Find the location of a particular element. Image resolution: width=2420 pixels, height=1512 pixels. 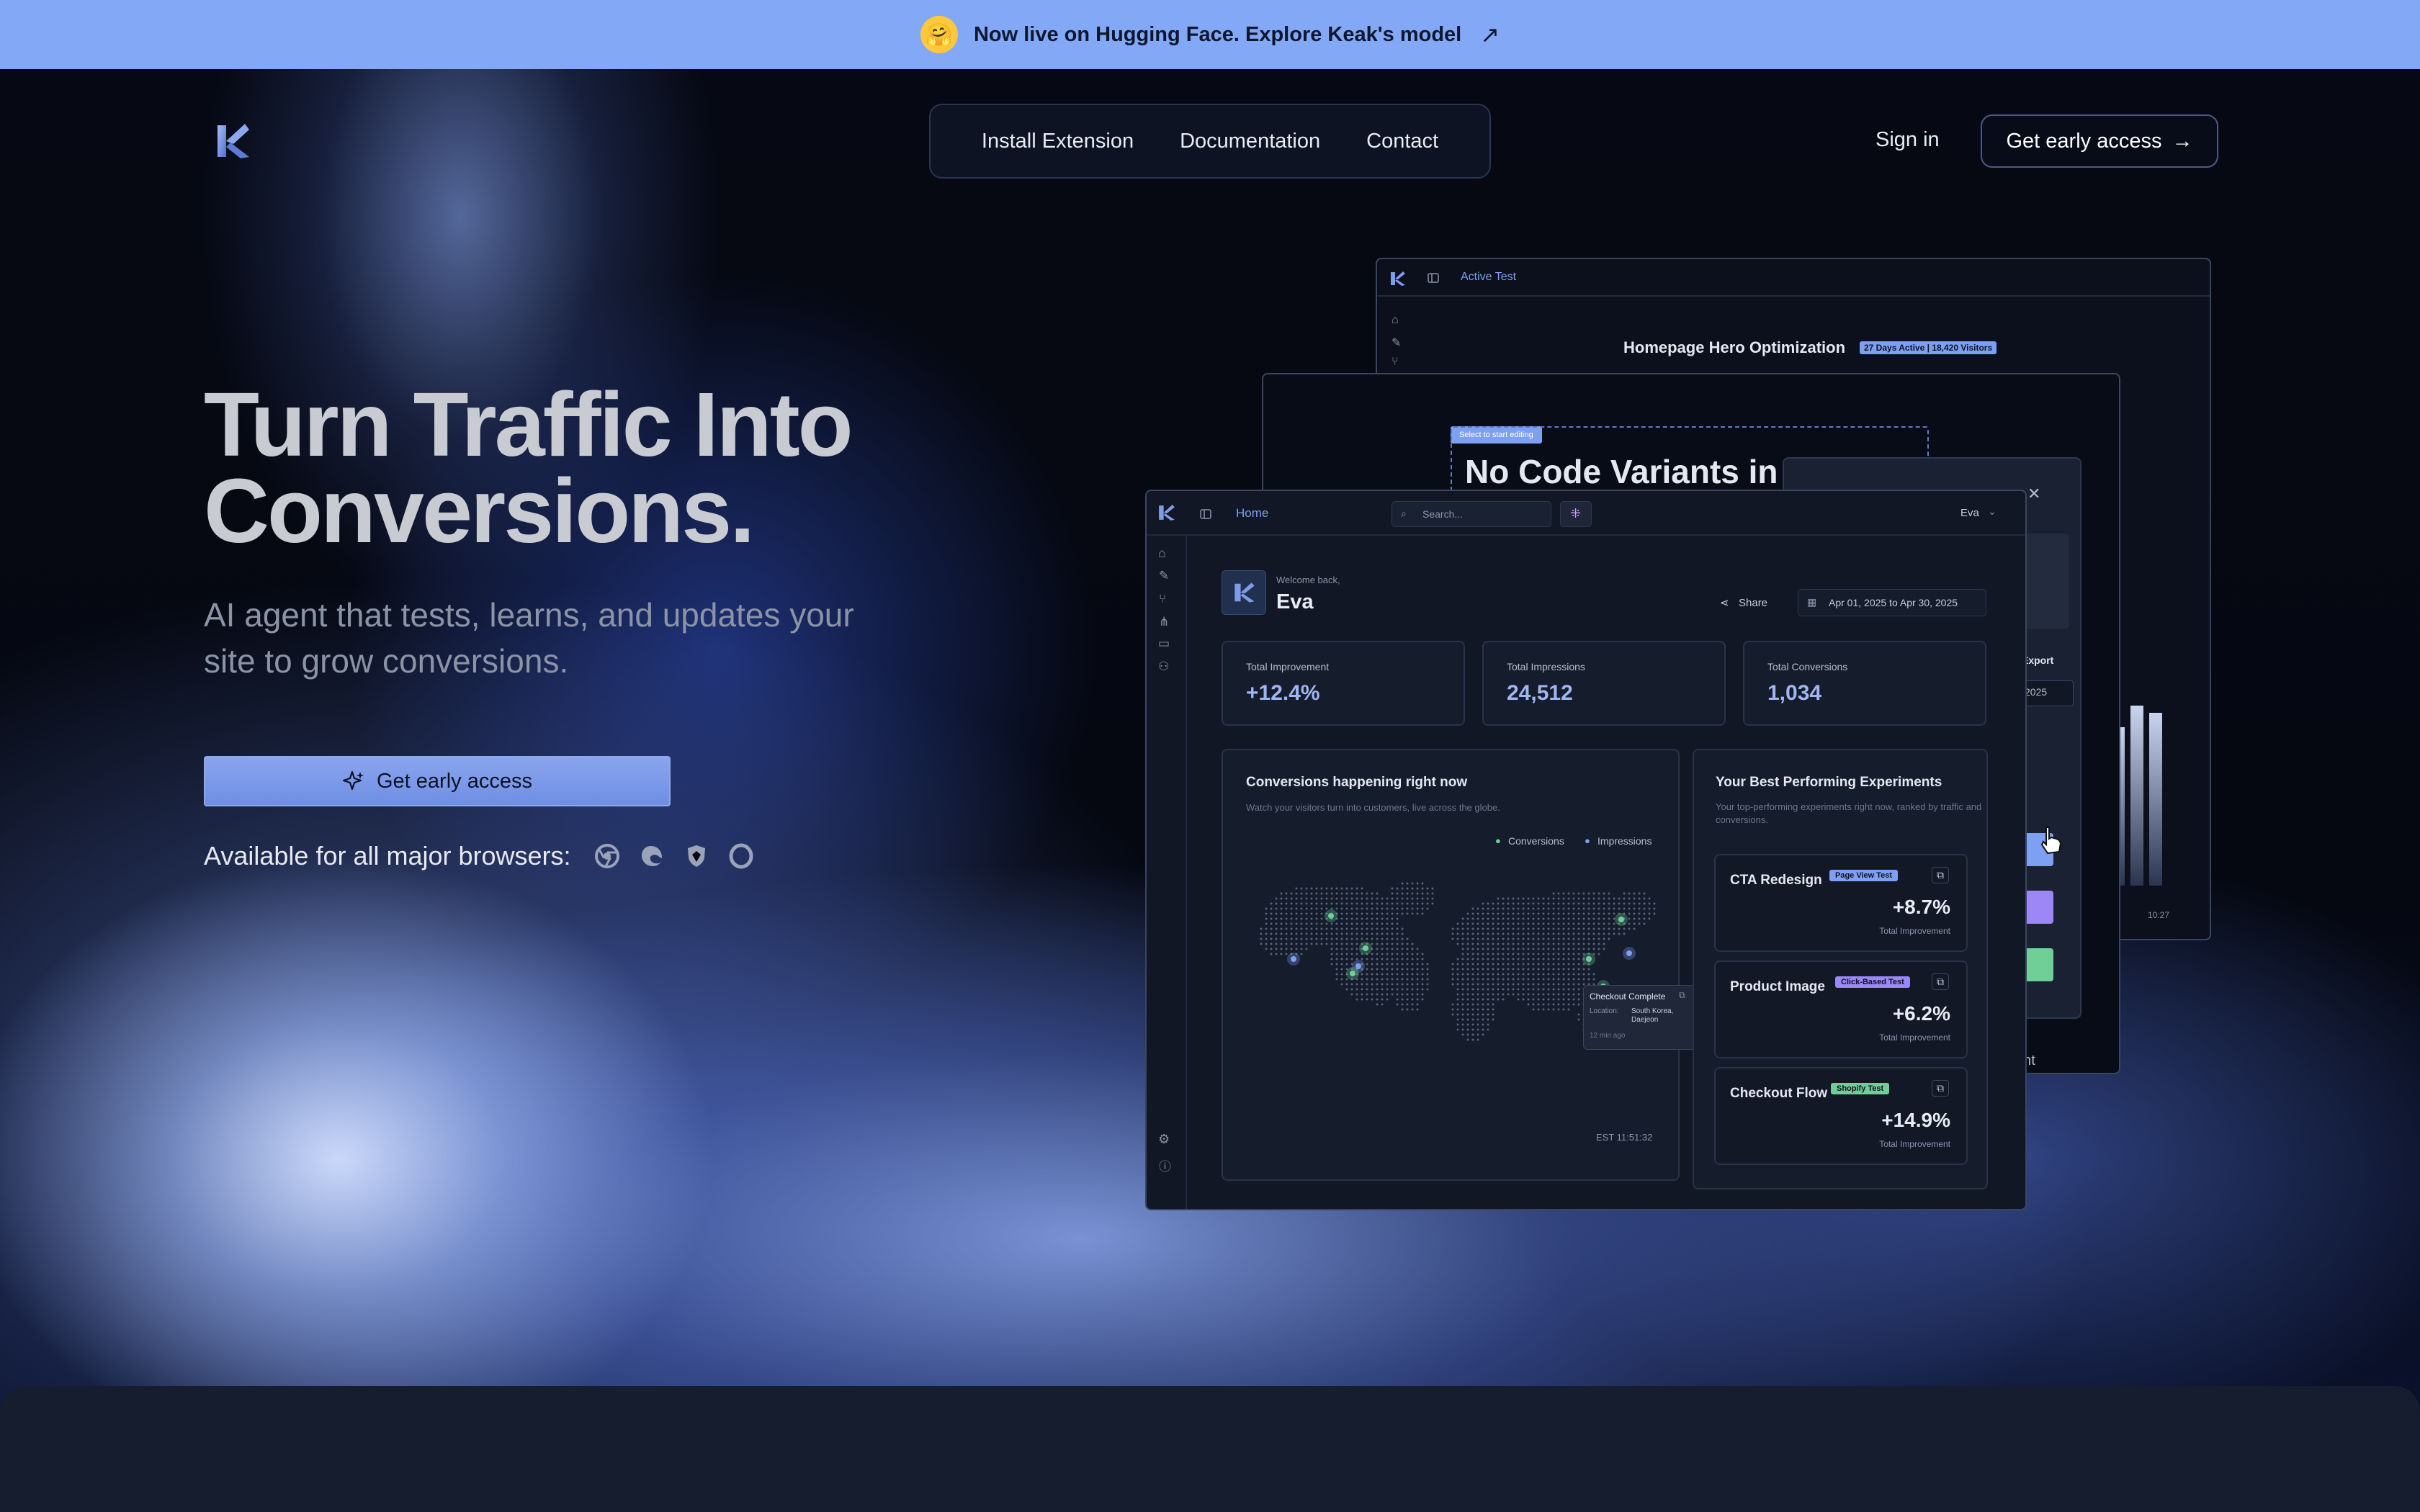

next-section-panel is located at coordinates (1210, 1449).